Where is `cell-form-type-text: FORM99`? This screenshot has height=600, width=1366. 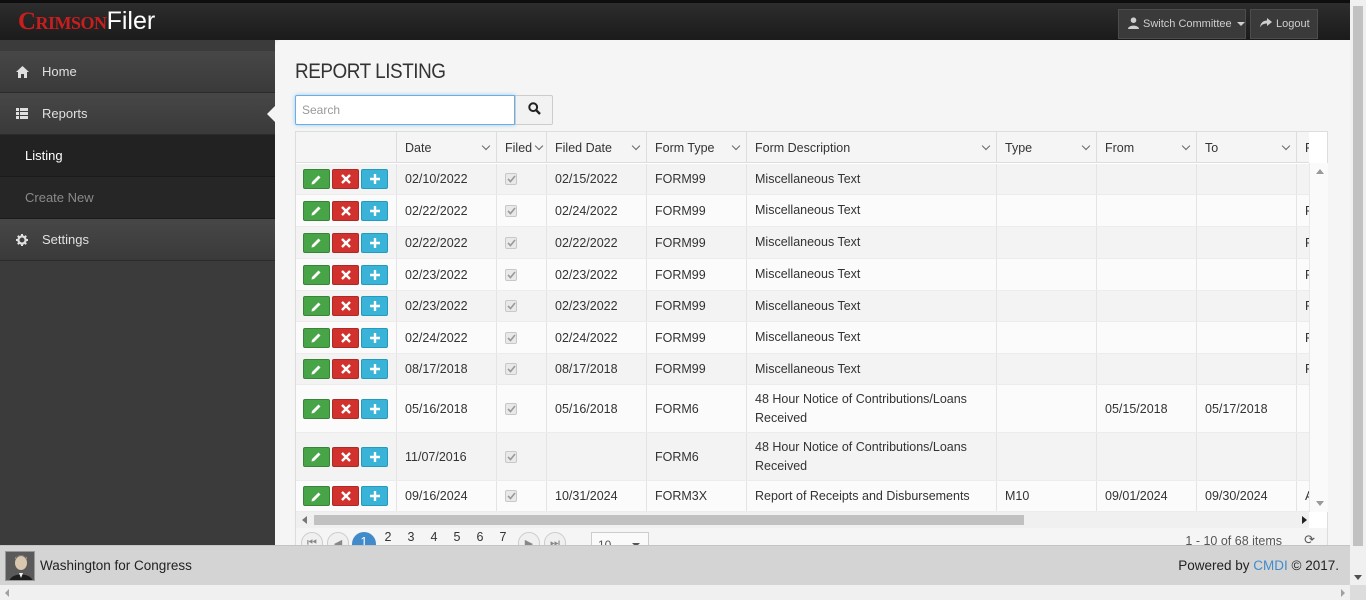
cell-form-type-text: FORM99 is located at coordinates (680, 179).